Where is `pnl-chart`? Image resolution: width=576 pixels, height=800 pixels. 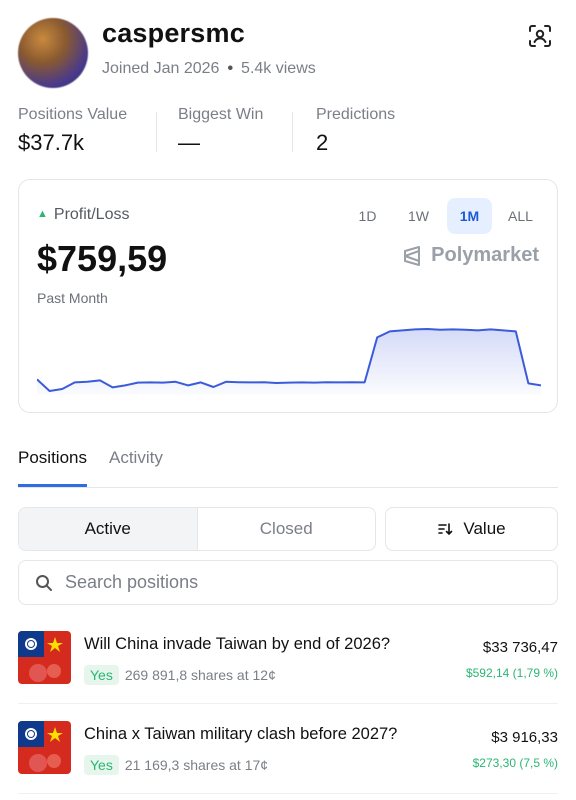
pnl-chart is located at coordinates (289, 361).